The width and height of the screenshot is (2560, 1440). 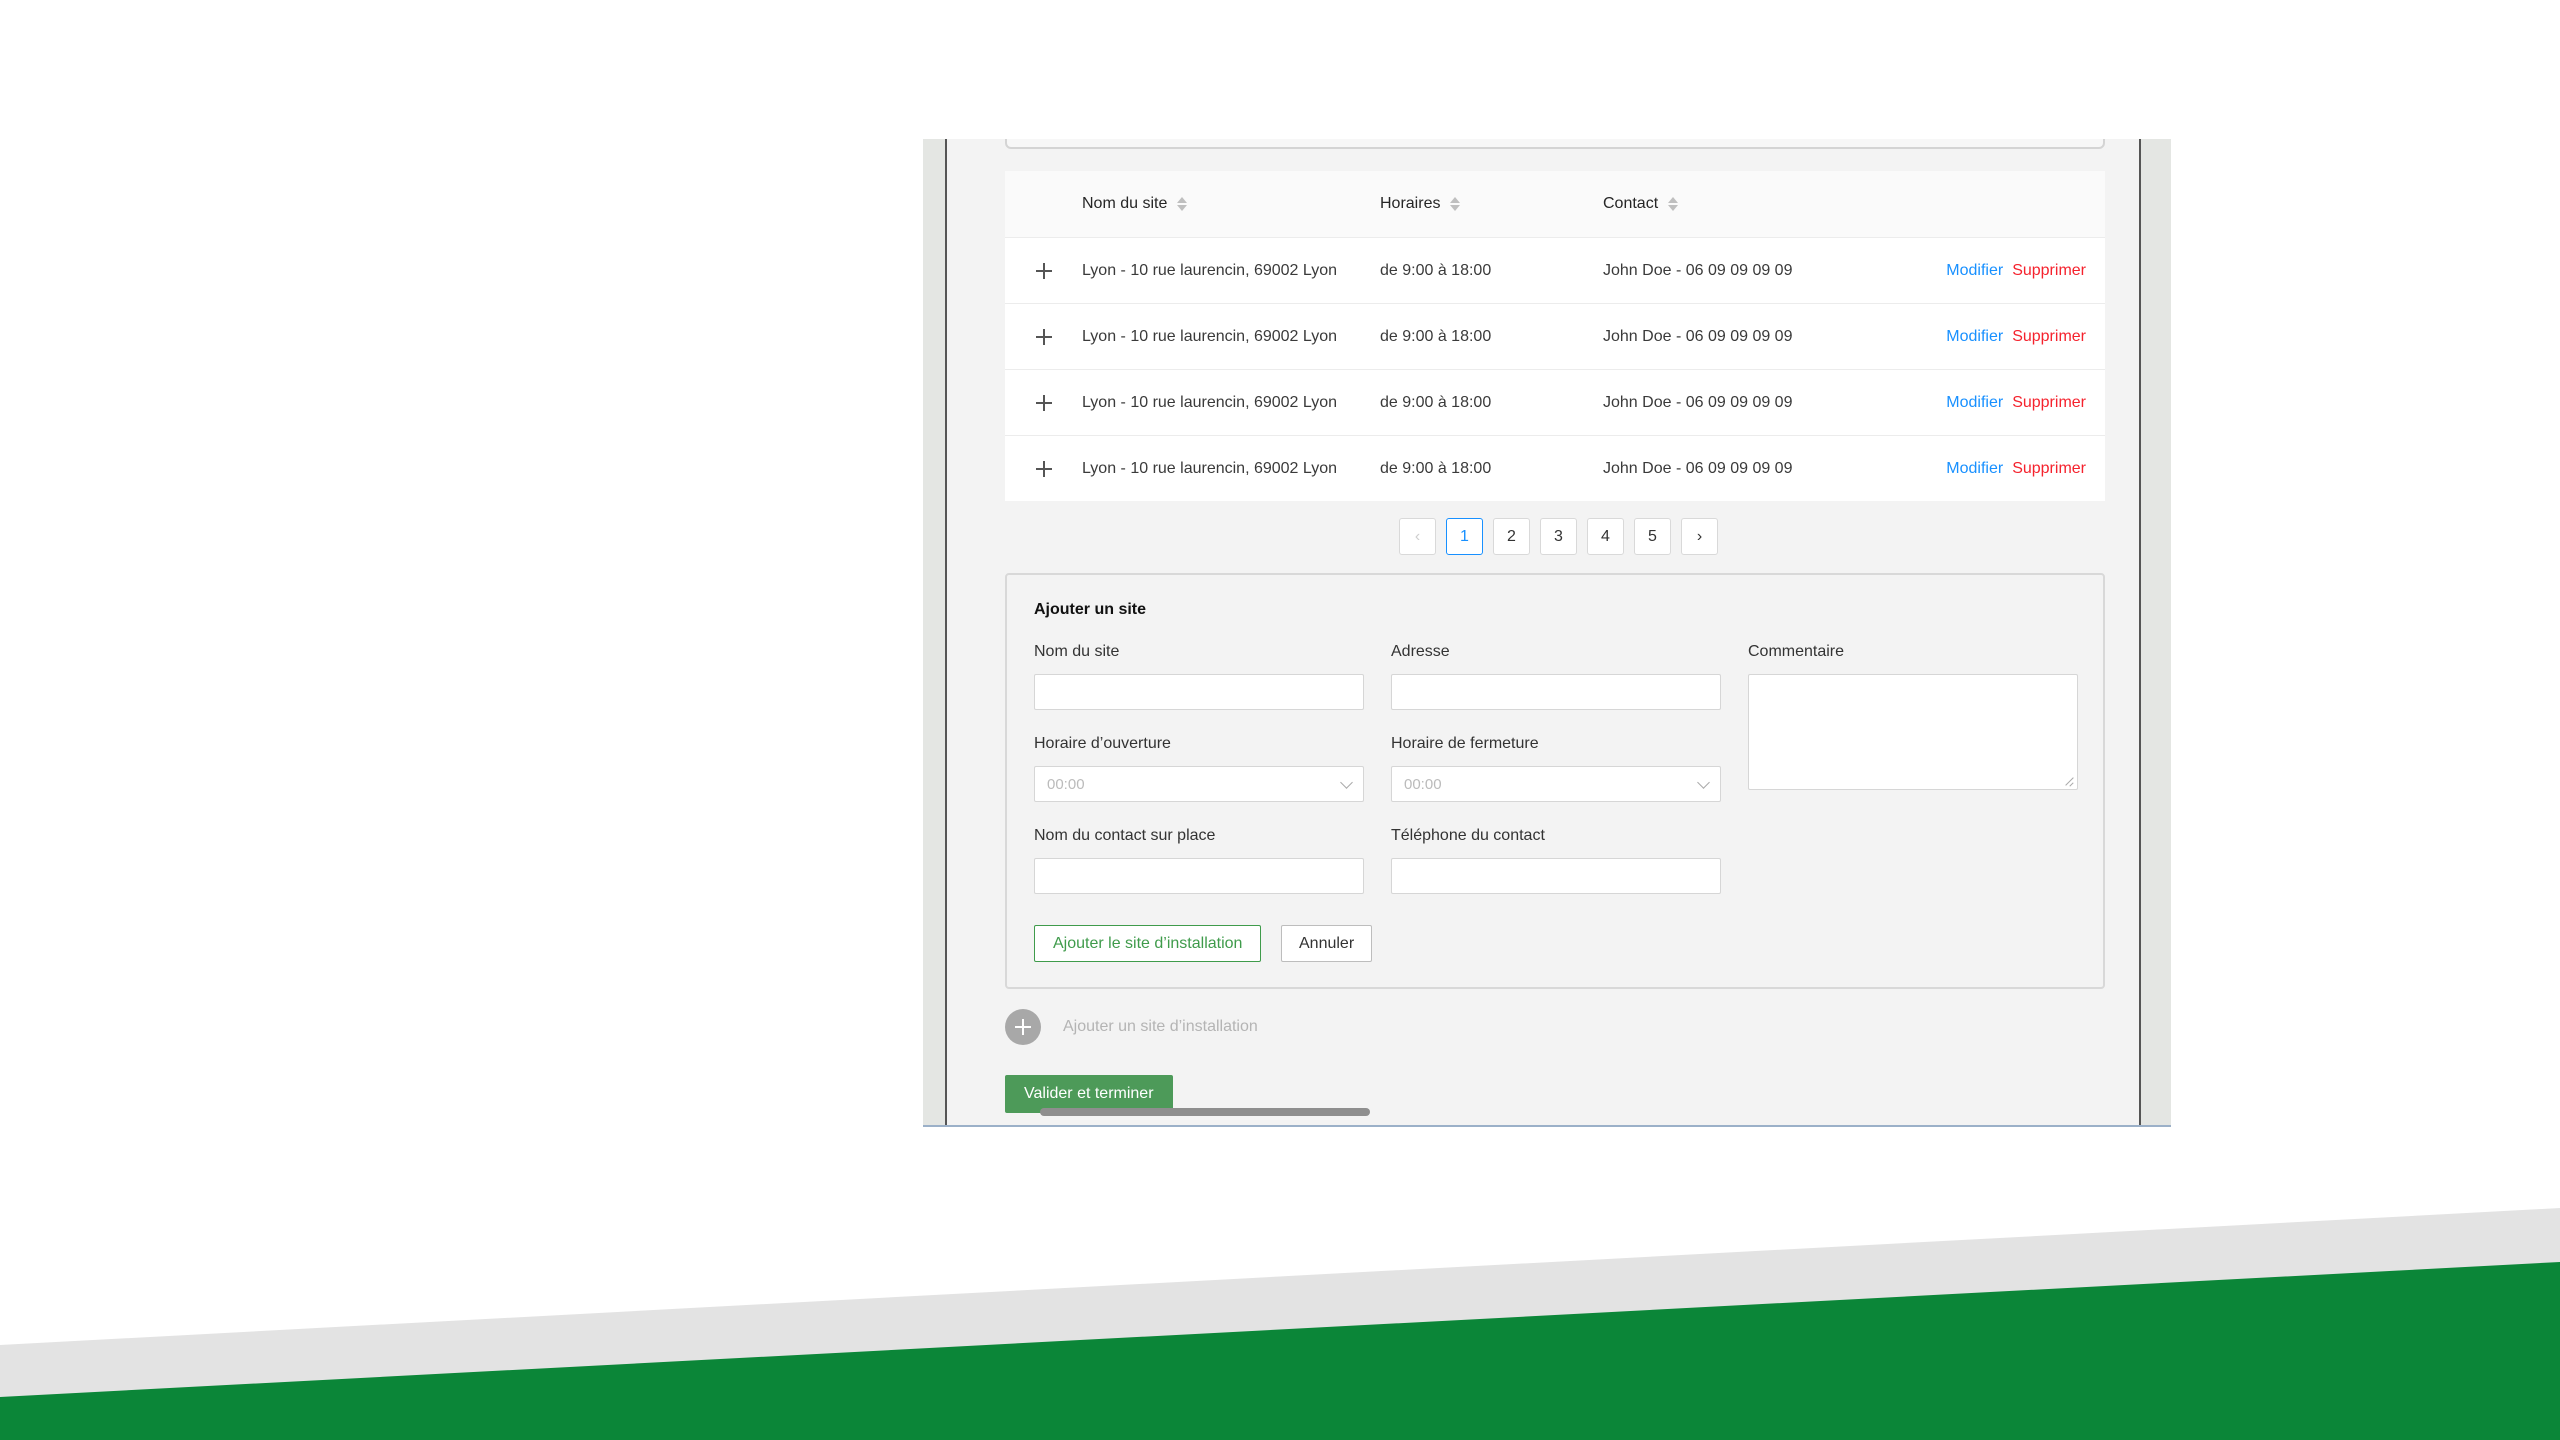 What do you see at coordinates (1327, 943) in the screenshot?
I see `cancel-button: Annuler` at bounding box center [1327, 943].